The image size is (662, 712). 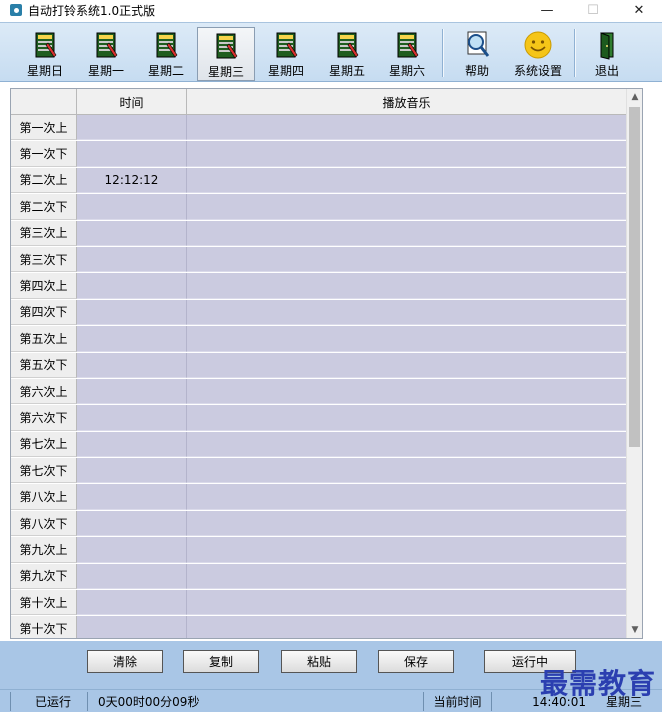 I want to click on table-row: 第三次上, so click(x=319, y=233).